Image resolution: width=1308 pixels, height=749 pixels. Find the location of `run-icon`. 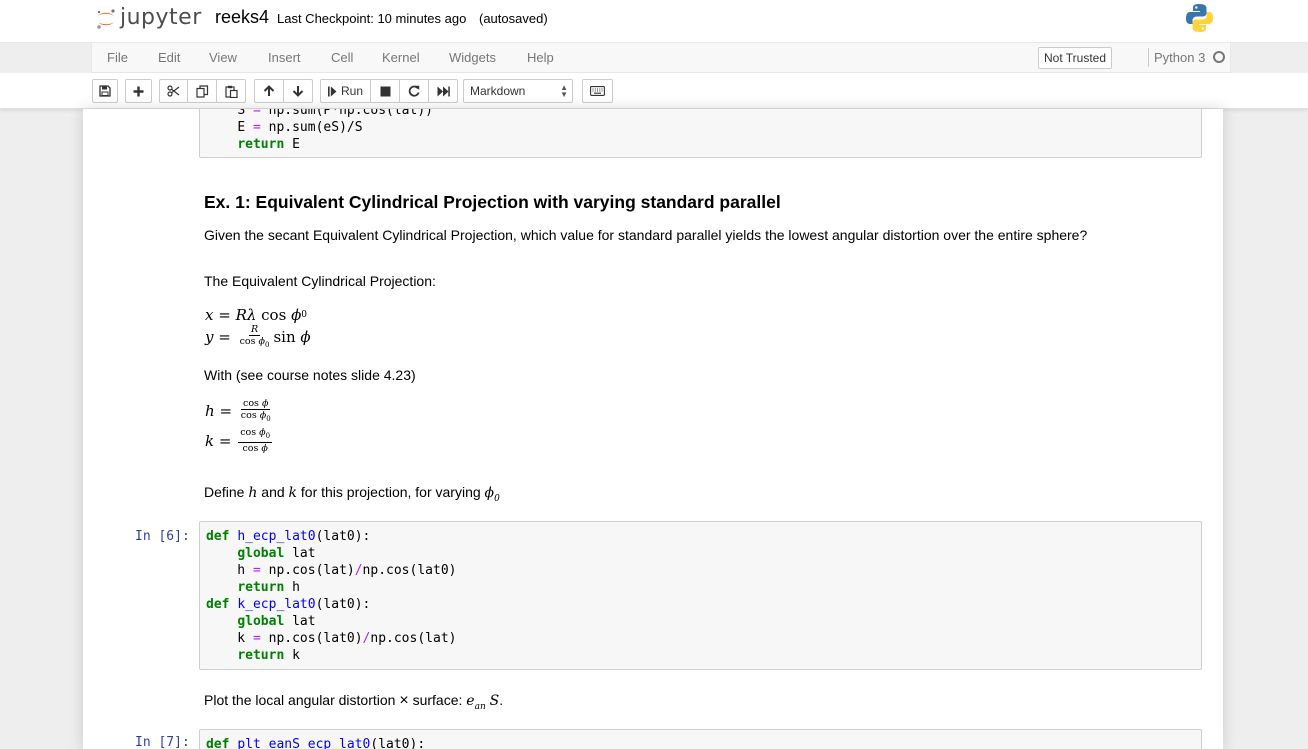

run-icon is located at coordinates (332, 91).